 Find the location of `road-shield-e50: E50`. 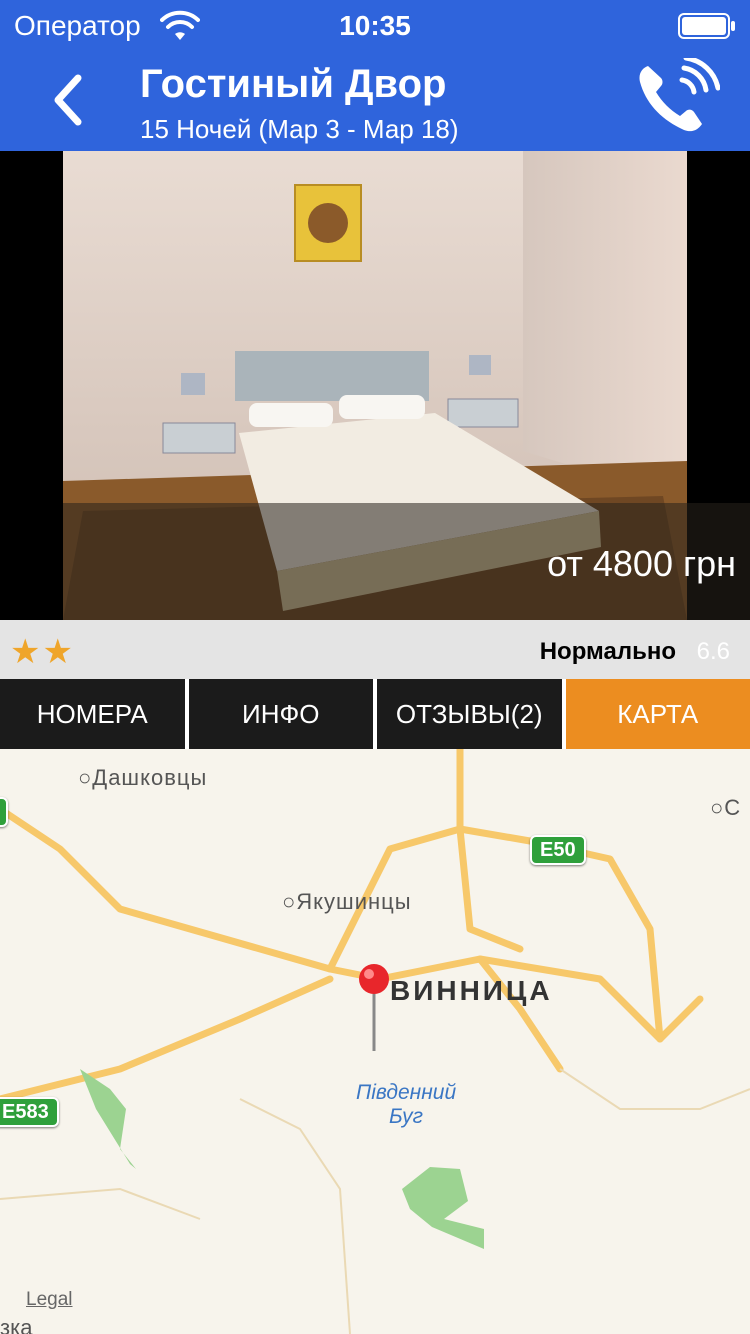

road-shield-e50: E50 is located at coordinates (558, 850).